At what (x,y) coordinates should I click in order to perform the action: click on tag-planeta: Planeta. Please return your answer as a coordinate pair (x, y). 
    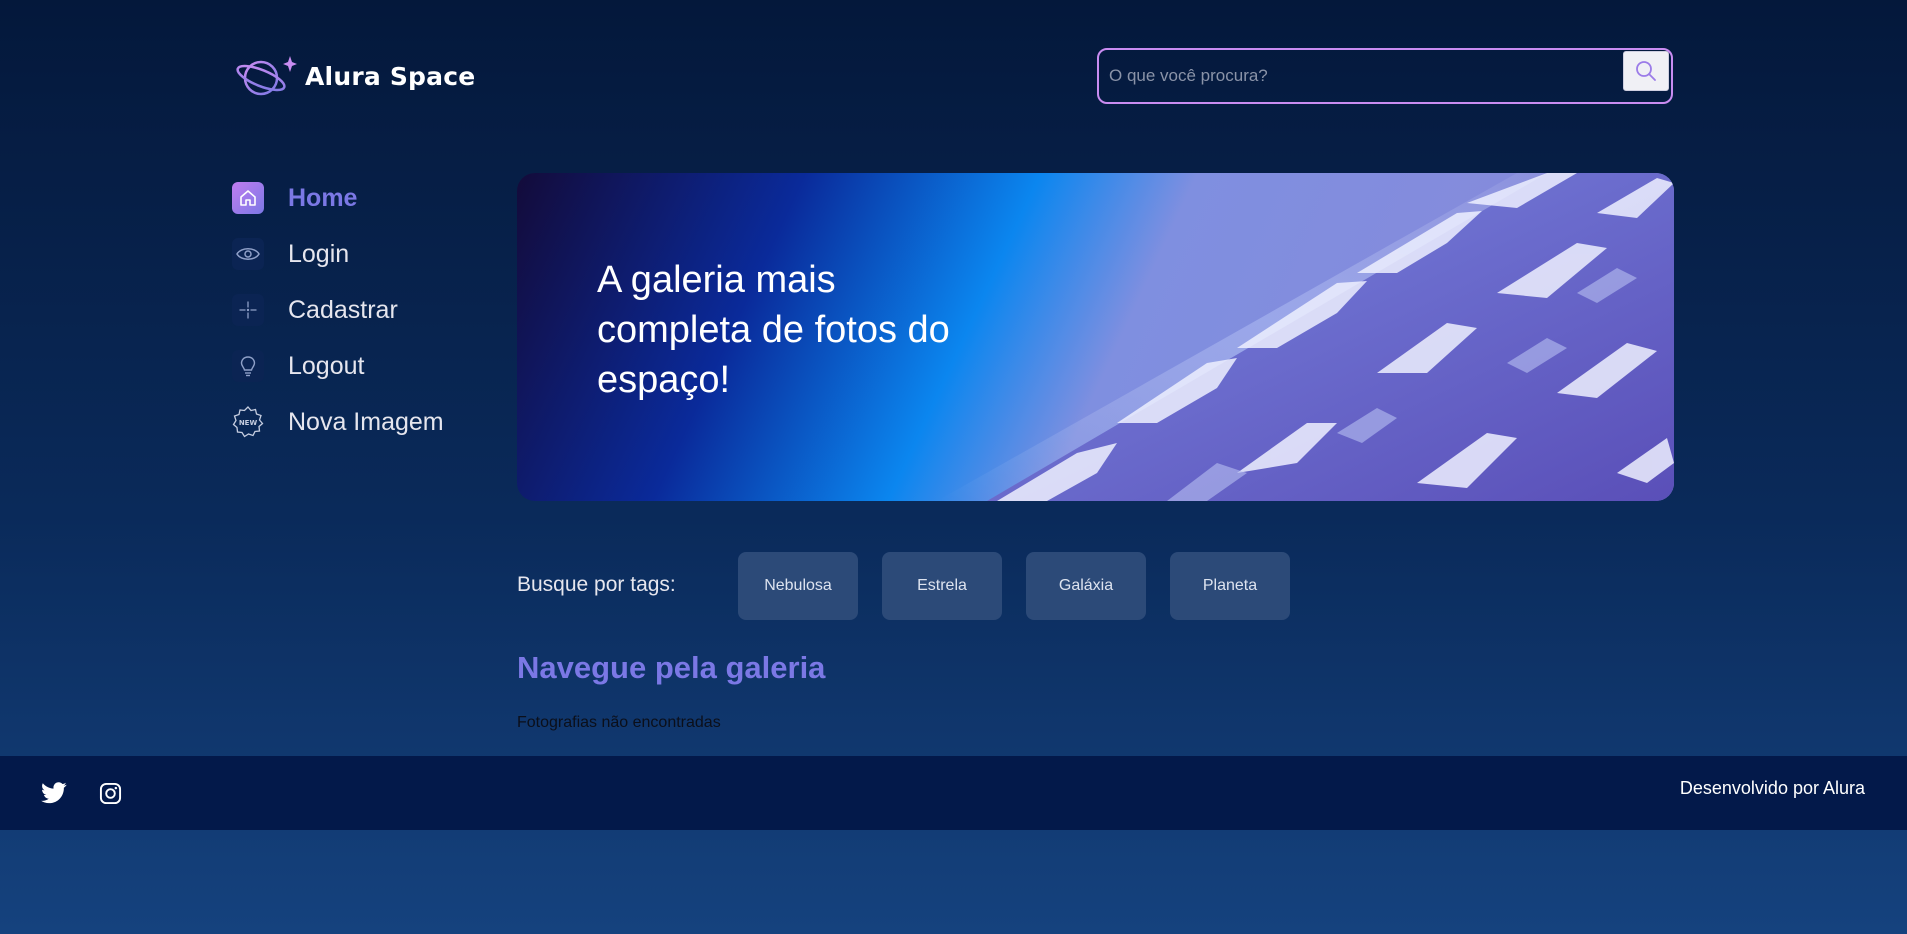
    Looking at the image, I should click on (1230, 586).